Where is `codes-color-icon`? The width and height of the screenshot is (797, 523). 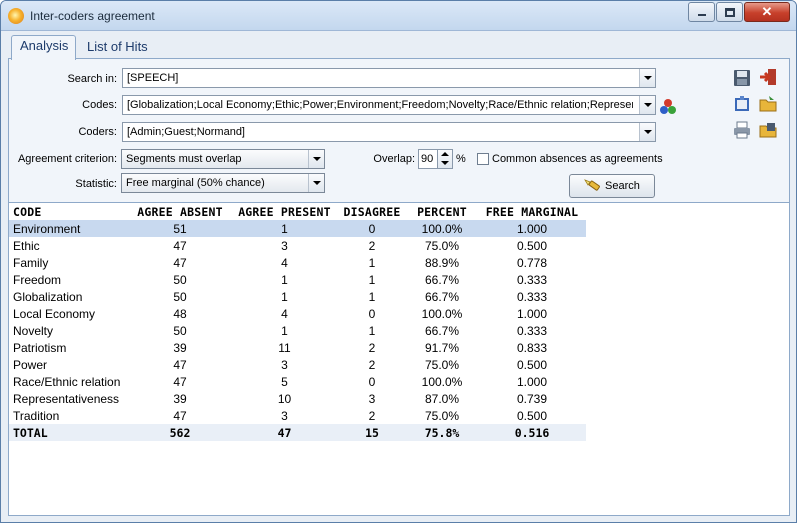 codes-color-icon is located at coordinates (668, 107).